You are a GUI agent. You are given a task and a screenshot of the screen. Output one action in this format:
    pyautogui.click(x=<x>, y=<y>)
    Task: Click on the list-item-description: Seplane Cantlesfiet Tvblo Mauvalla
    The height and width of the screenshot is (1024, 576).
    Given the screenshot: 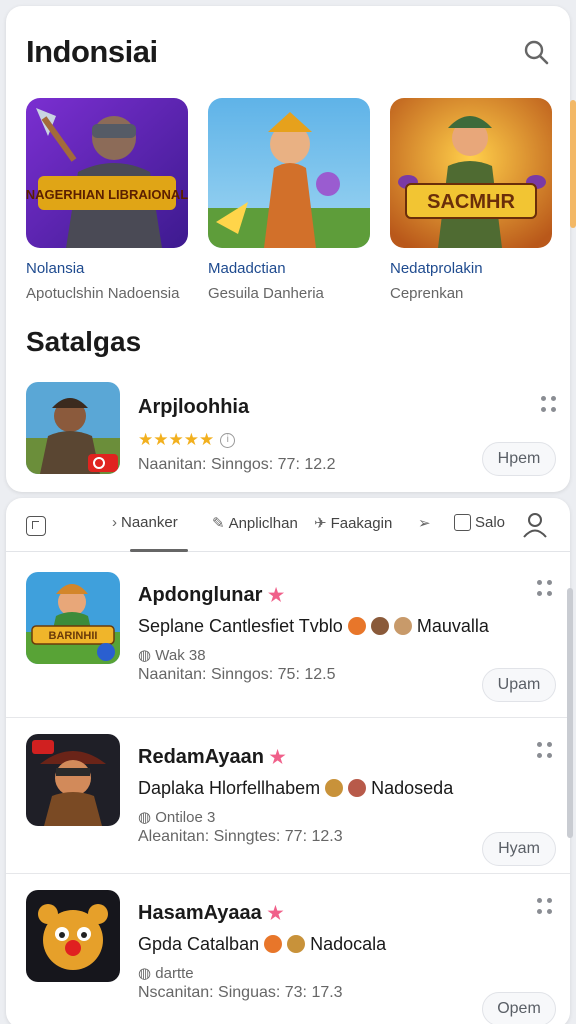 What is the action you would take?
    pyautogui.click(x=313, y=626)
    